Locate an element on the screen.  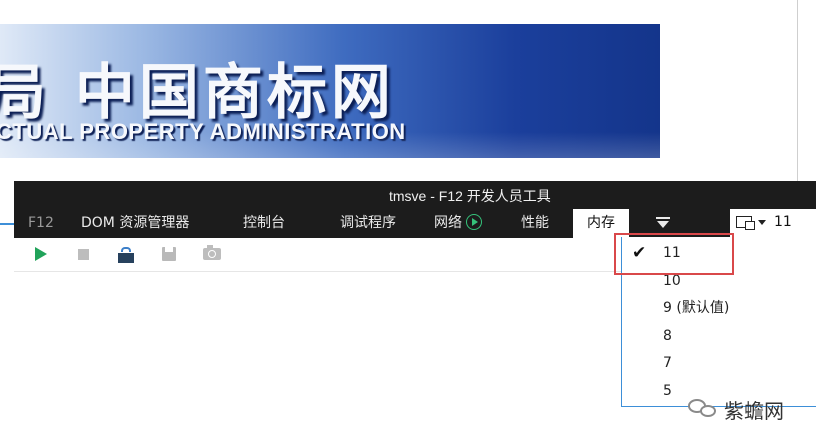
tabs-overflow-icon is located at coordinates (663, 223).